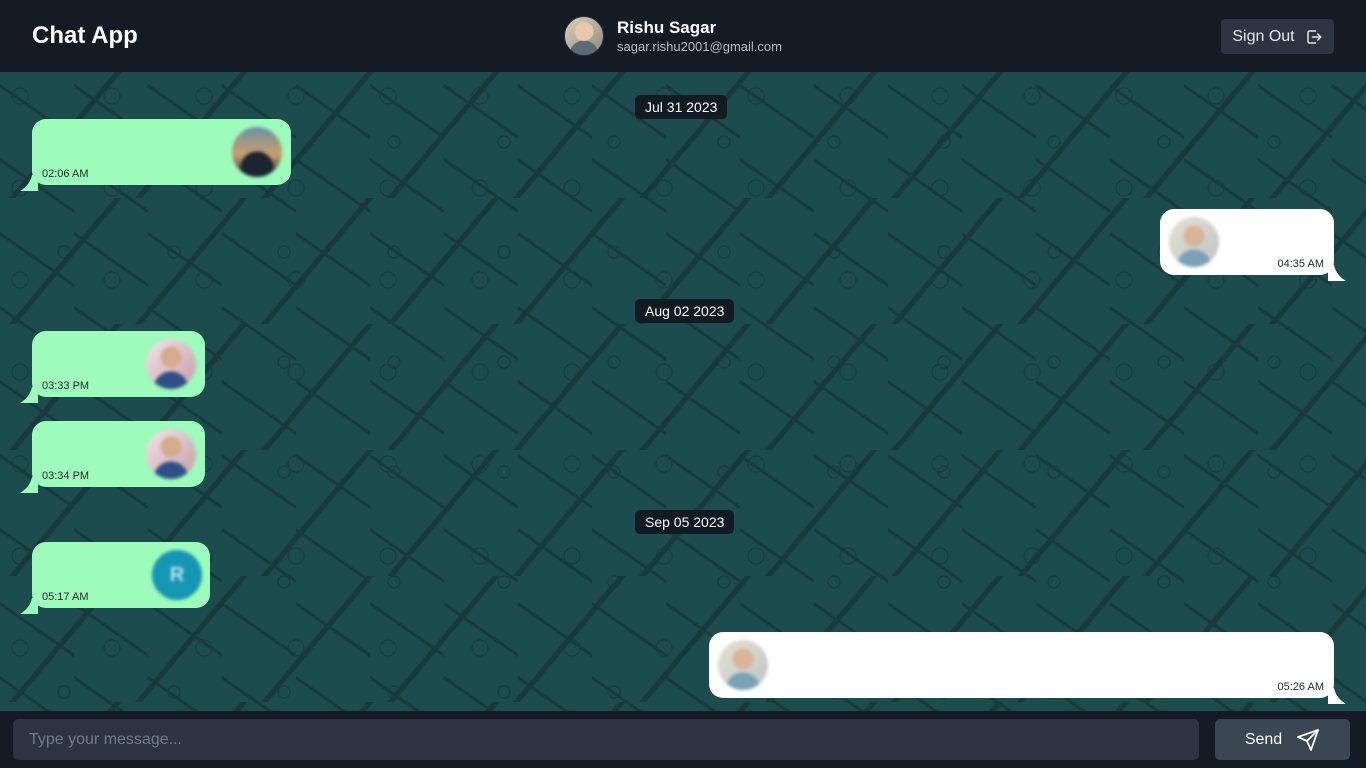 This screenshot has height=768, width=1366. What do you see at coordinates (1027, 668) in the screenshot?
I see `message-bubble-outgoing: 05:26 AM` at bounding box center [1027, 668].